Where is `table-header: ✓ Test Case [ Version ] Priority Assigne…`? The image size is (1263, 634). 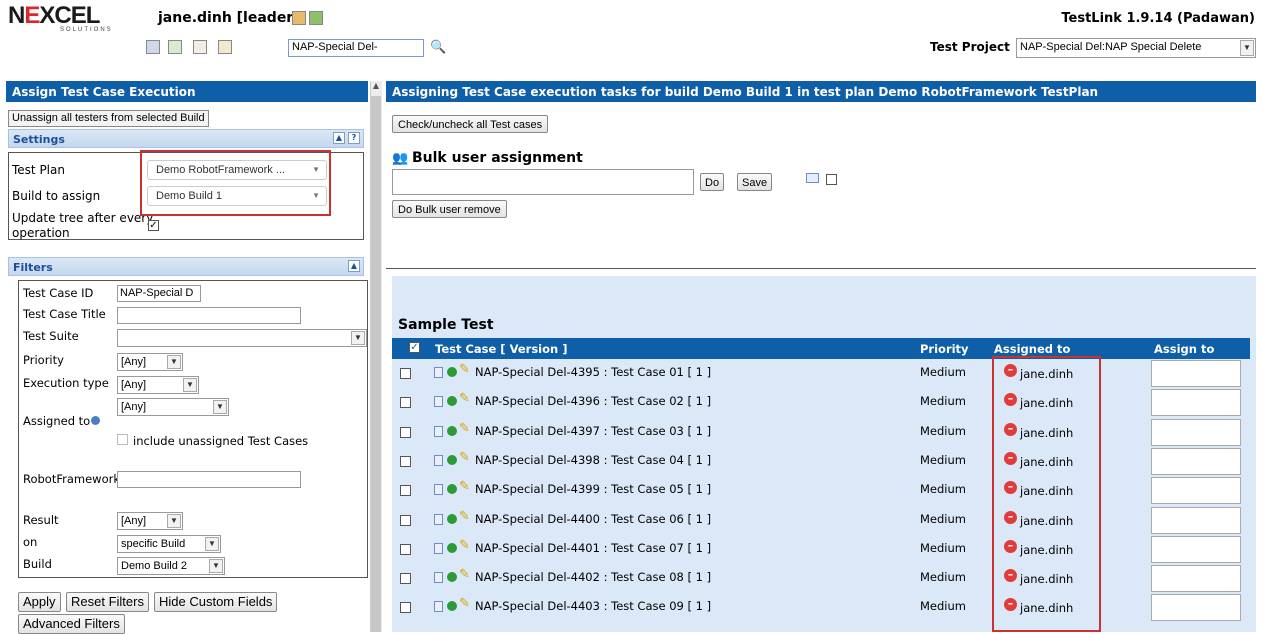 table-header: ✓ Test Case [ Version ] Priority Assigne… is located at coordinates (821, 348).